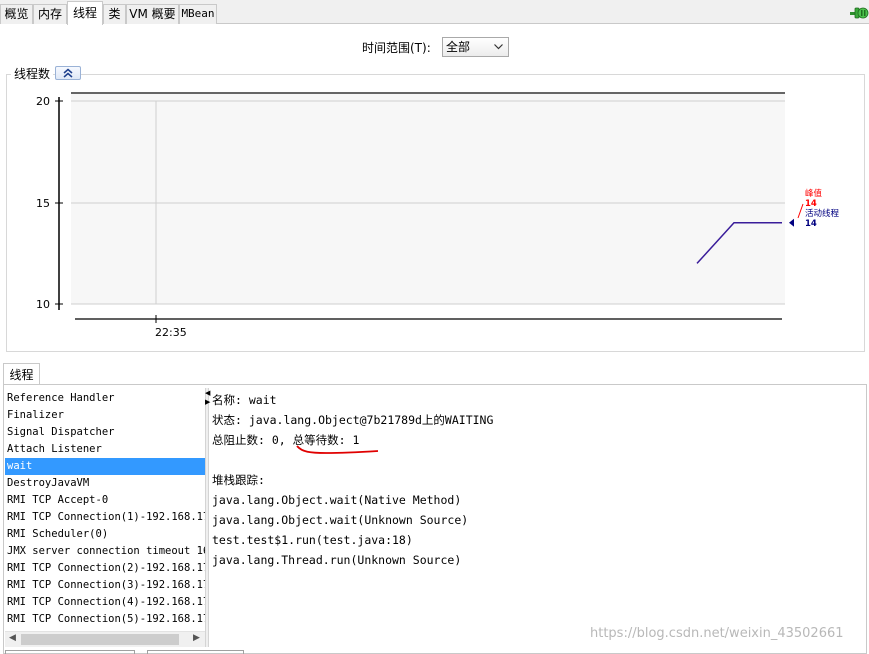 This screenshot has width=869, height=654. Describe the element at coordinates (105, 398) in the screenshot. I see `thread-list-item: Reference Handler` at that location.